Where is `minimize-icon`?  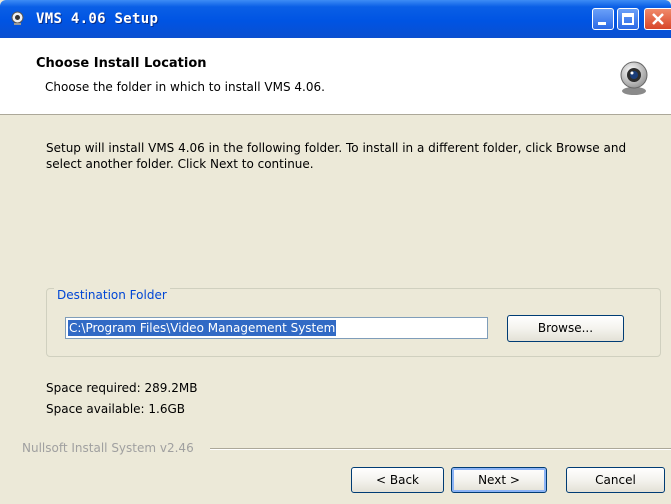 minimize-icon is located at coordinates (603, 19).